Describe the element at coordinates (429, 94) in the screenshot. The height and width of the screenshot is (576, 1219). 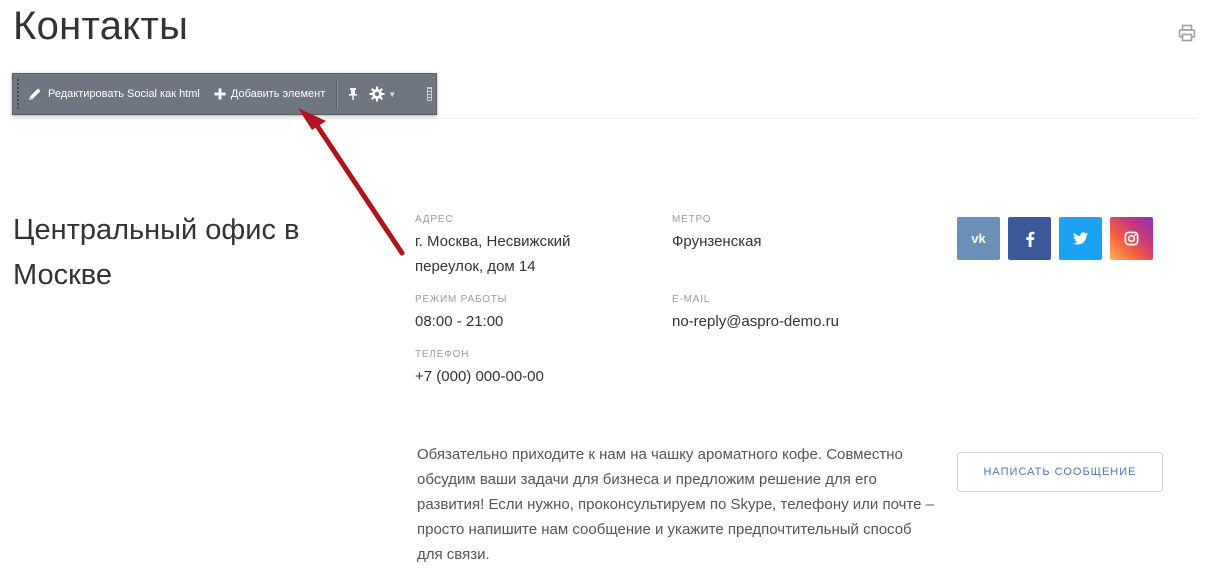
I see `toolbar-resize-handle` at that location.